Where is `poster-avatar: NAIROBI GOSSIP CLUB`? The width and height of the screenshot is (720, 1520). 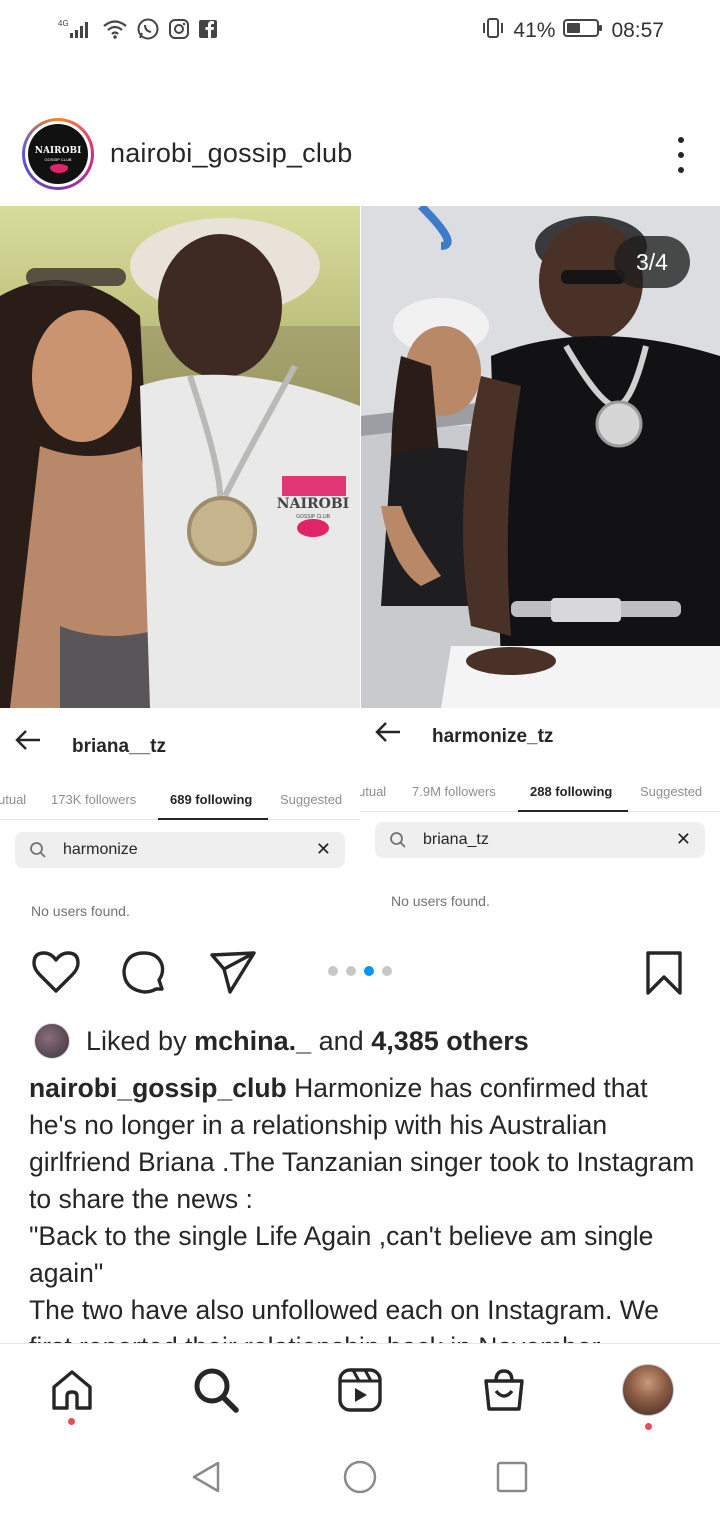
poster-avatar: NAIROBI GOSSIP CLUB is located at coordinates (58, 154).